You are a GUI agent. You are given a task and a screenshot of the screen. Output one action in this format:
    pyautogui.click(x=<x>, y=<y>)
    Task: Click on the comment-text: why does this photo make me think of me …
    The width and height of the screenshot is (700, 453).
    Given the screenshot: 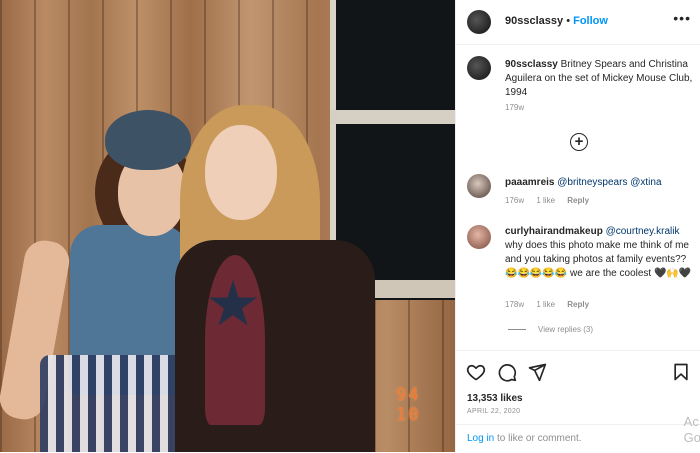 What is the action you would take?
    pyautogui.click(x=598, y=259)
    